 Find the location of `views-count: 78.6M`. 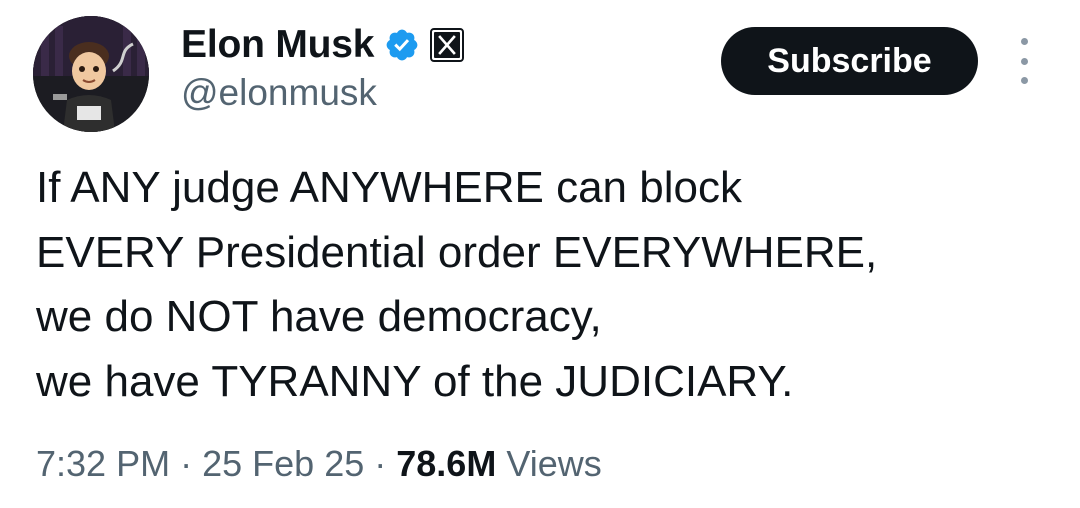

views-count: 78.6M is located at coordinates (446, 463).